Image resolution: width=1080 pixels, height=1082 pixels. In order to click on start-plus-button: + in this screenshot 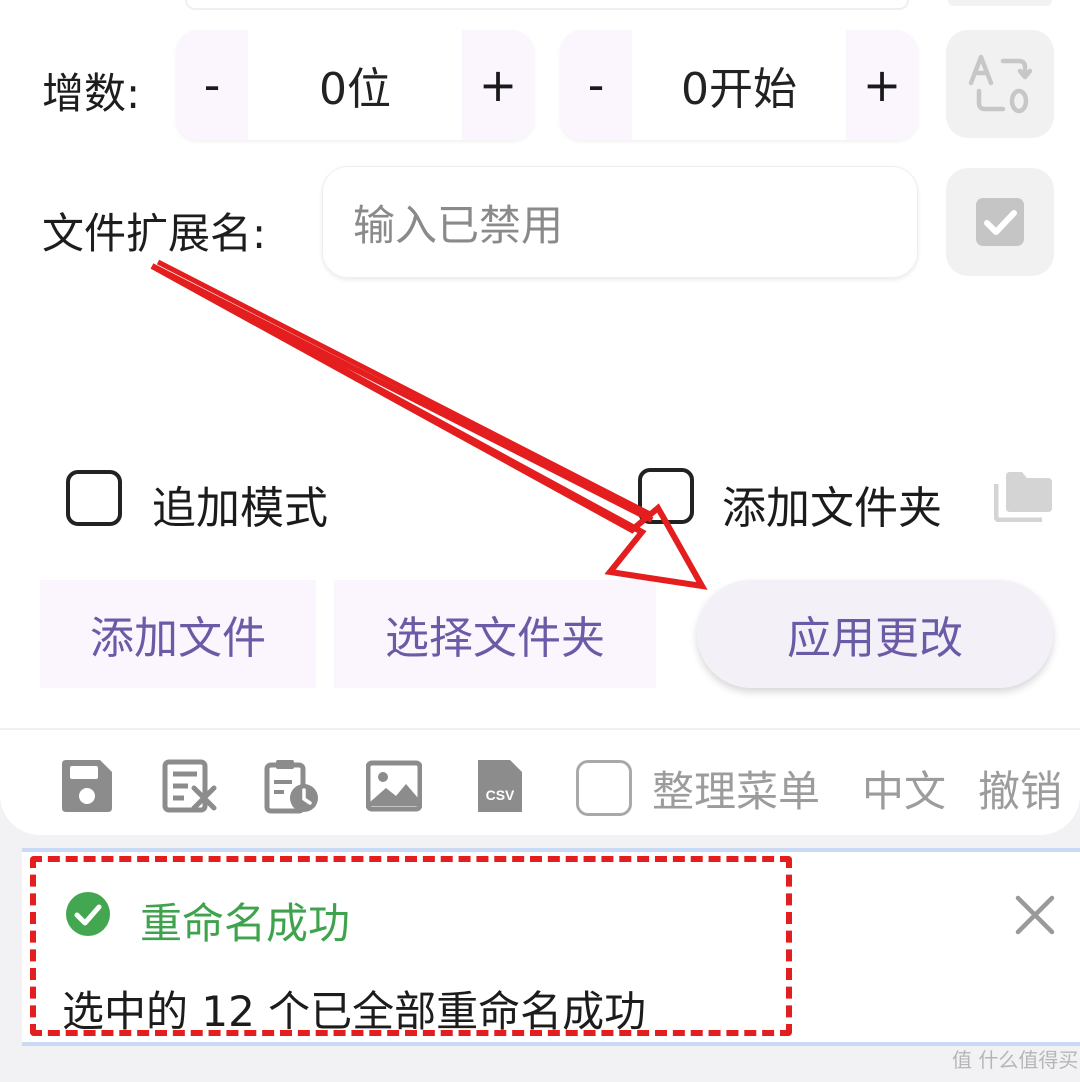, I will do `click(882, 85)`.